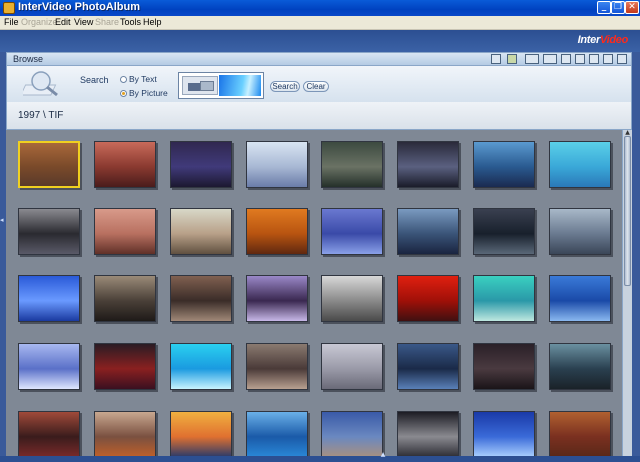 This screenshot has height=462, width=640. What do you see at coordinates (200, 85) in the screenshot?
I see `browse-folder-icon` at bounding box center [200, 85].